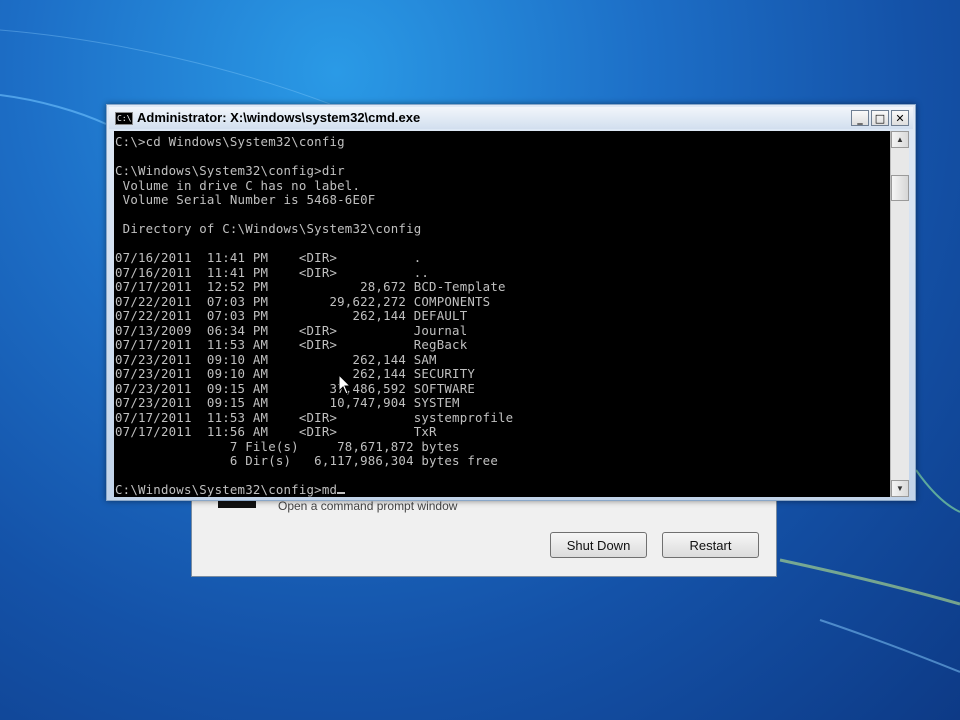 This screenshot has height=720, width=960. I want to click on vertical-scrollbar: ▲ ▼, so click(899, 314).